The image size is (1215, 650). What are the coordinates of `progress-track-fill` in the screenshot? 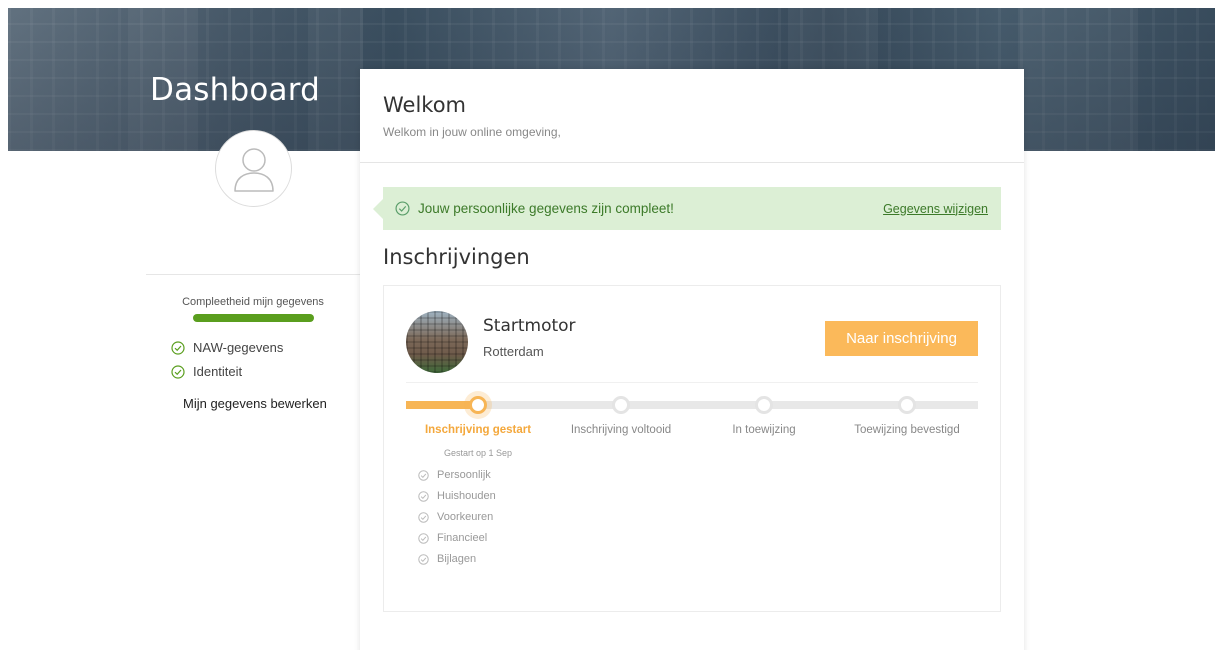 It's located at (442, 405).